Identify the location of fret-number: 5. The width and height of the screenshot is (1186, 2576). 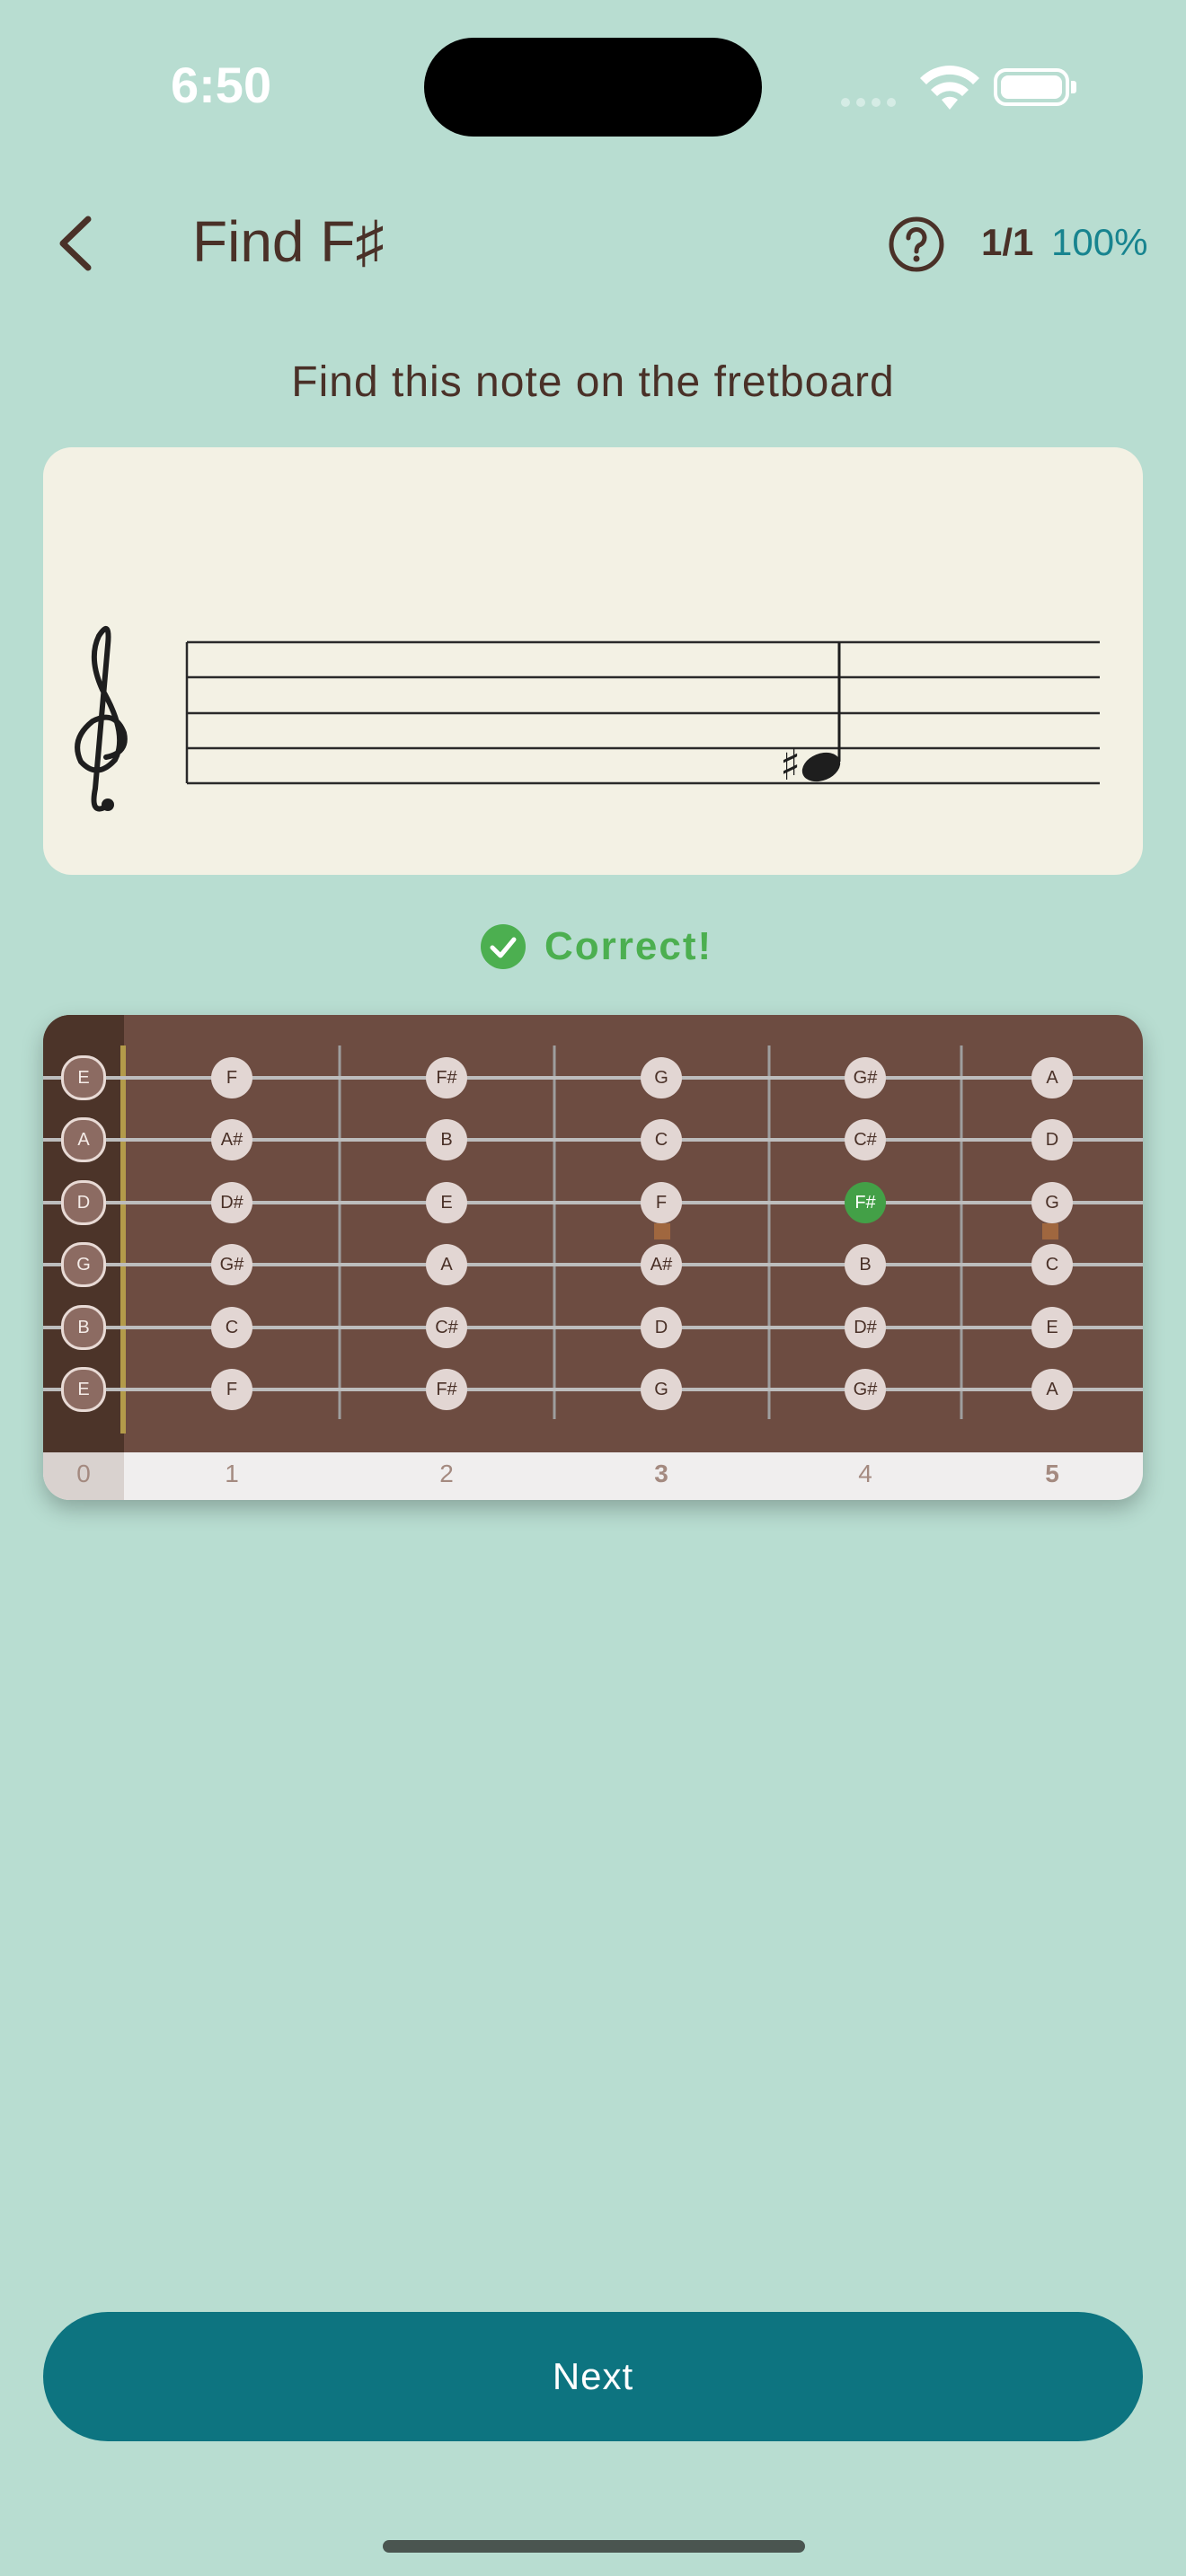
(1052, 1473).